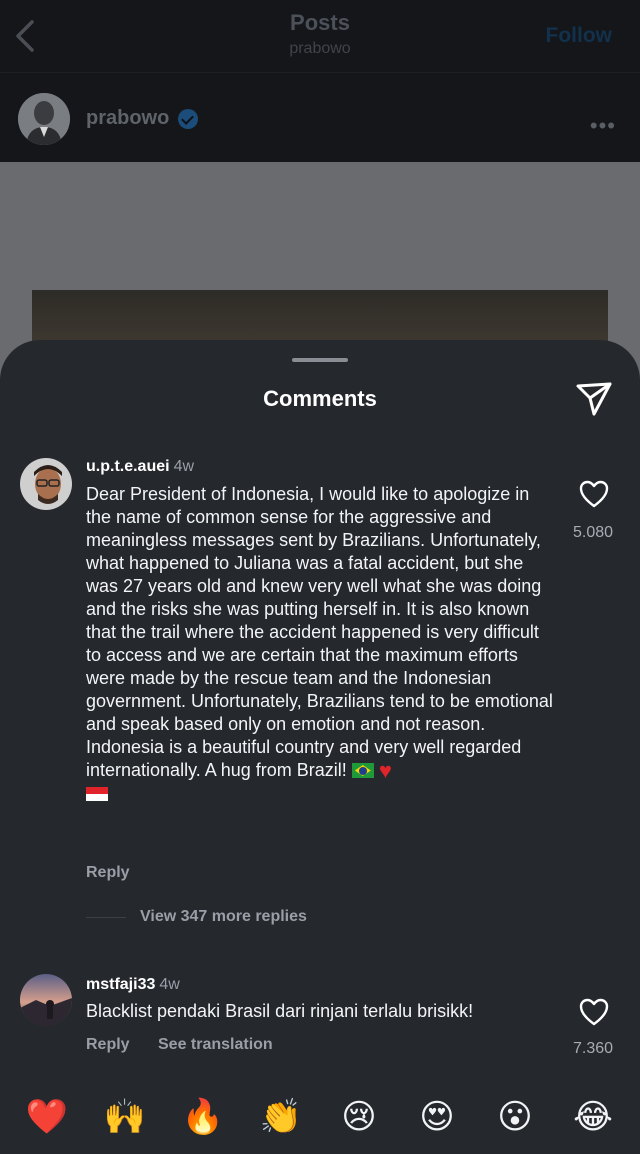  What do you see at coordinates (320, 1119) in the screenshot?
I see `quick-reactions-bar: ❤️ 🙌 🔥 👏 😢 😍 😮 😂` at bounding box center [320, 1119].